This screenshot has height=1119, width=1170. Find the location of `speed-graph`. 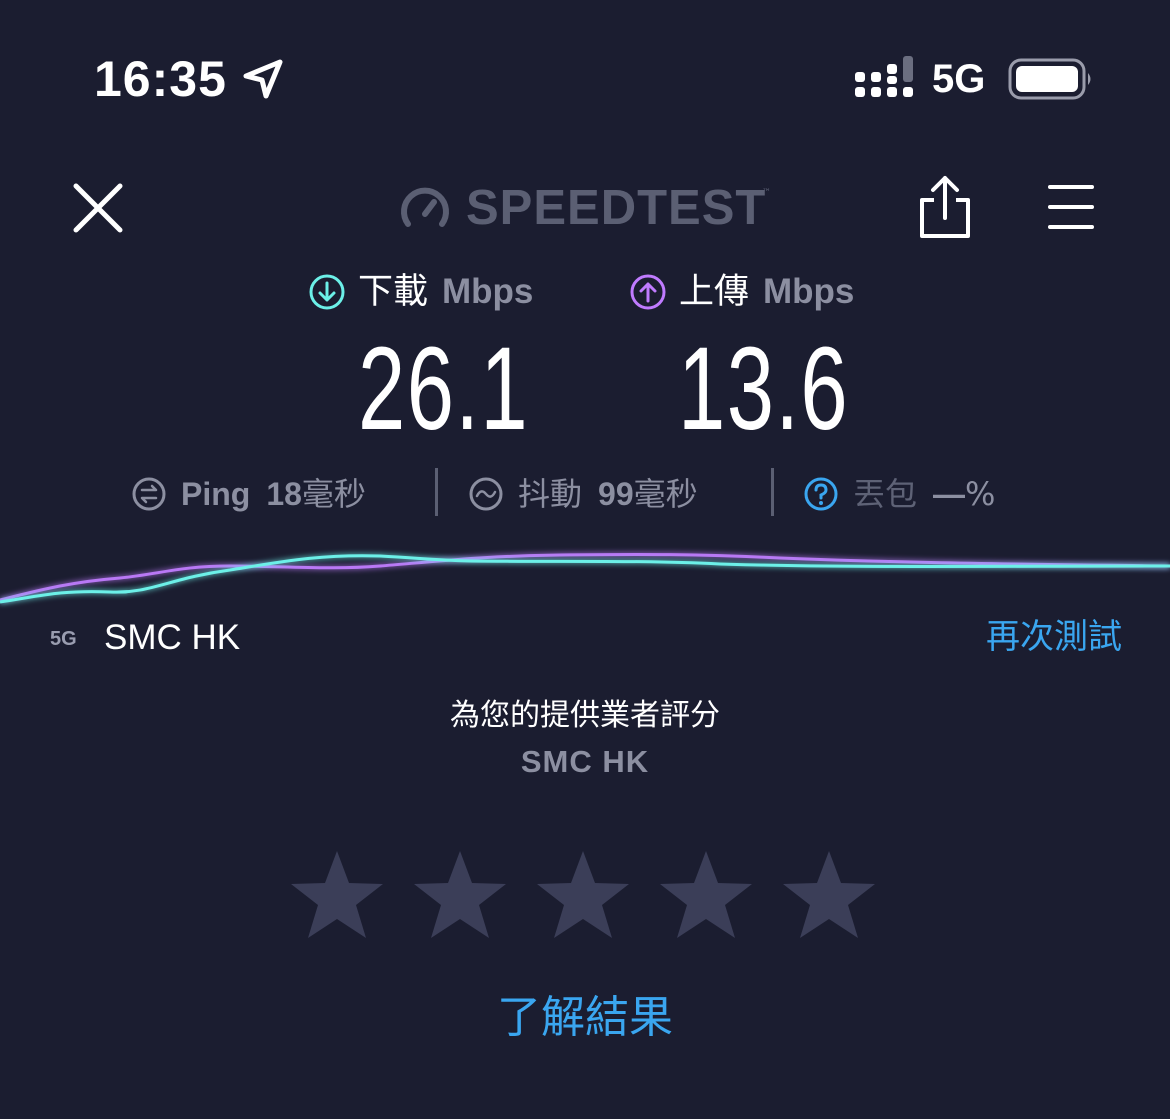

speed-graph is located at coordinates (585, 578).